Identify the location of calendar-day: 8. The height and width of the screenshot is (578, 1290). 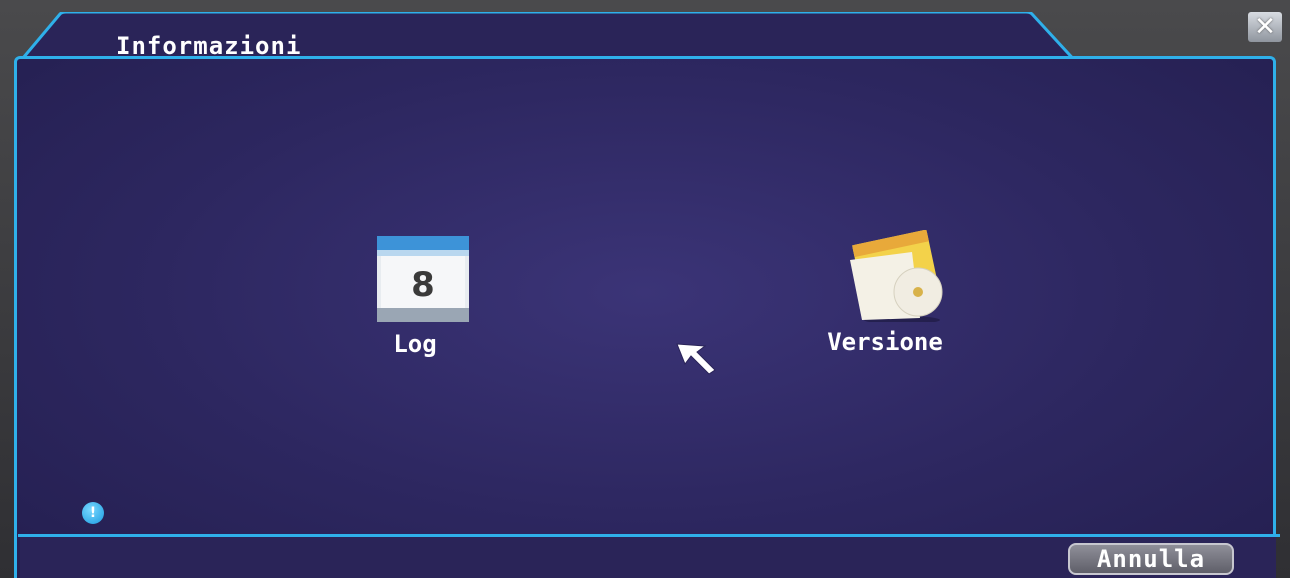
(423, 285).